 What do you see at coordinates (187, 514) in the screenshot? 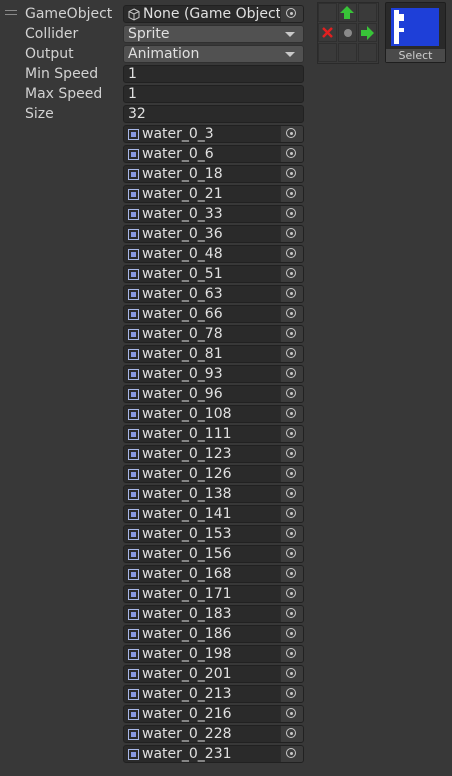
I see `sprite-name: water_0_141` at bounding box center [187, 514].